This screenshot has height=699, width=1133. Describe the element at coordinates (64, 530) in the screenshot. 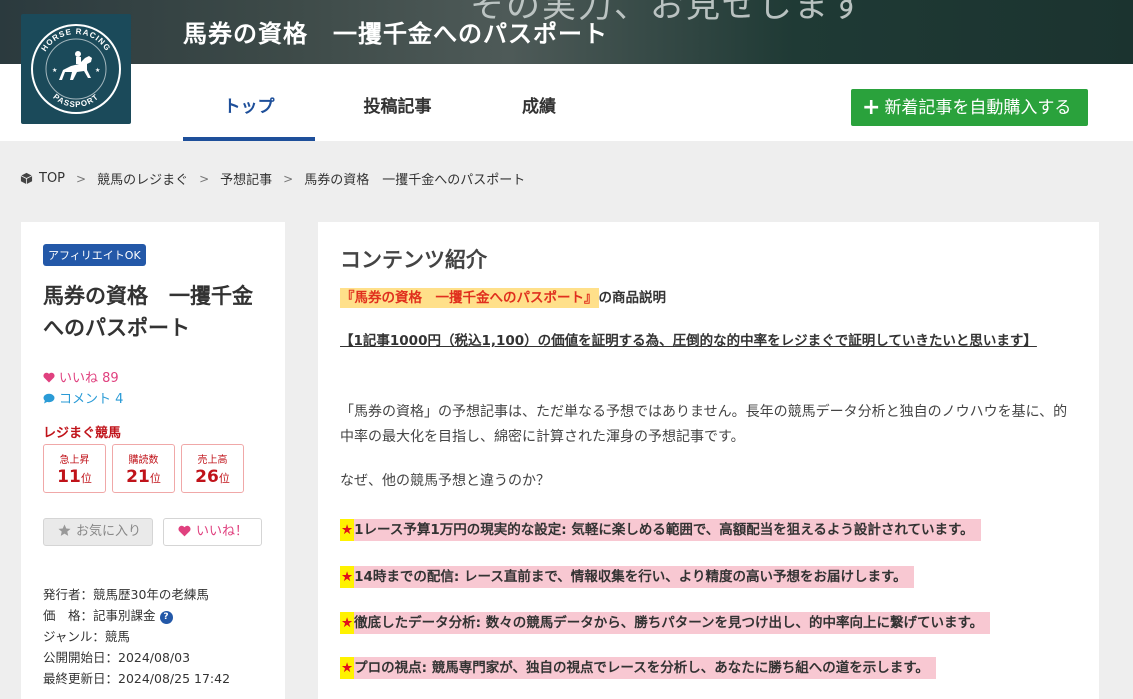

I see `star-icon` at that location.